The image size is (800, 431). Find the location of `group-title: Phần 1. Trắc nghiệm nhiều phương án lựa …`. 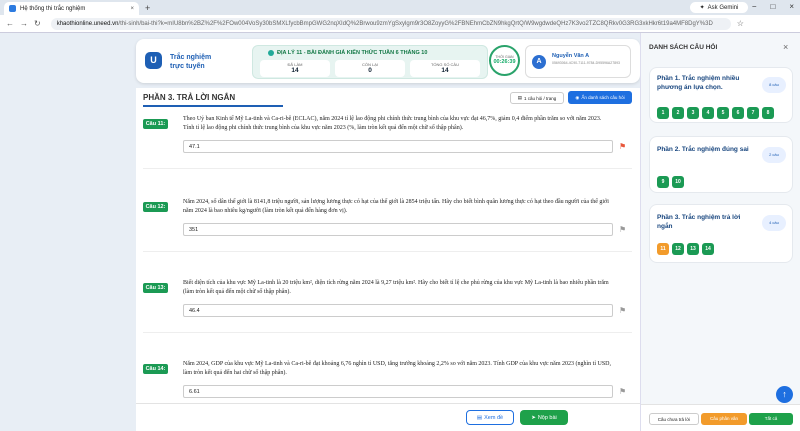

group-title: Phần 1. Trắc nghiệm nhiều phương án lựa … is located at coordinates (698, 83).